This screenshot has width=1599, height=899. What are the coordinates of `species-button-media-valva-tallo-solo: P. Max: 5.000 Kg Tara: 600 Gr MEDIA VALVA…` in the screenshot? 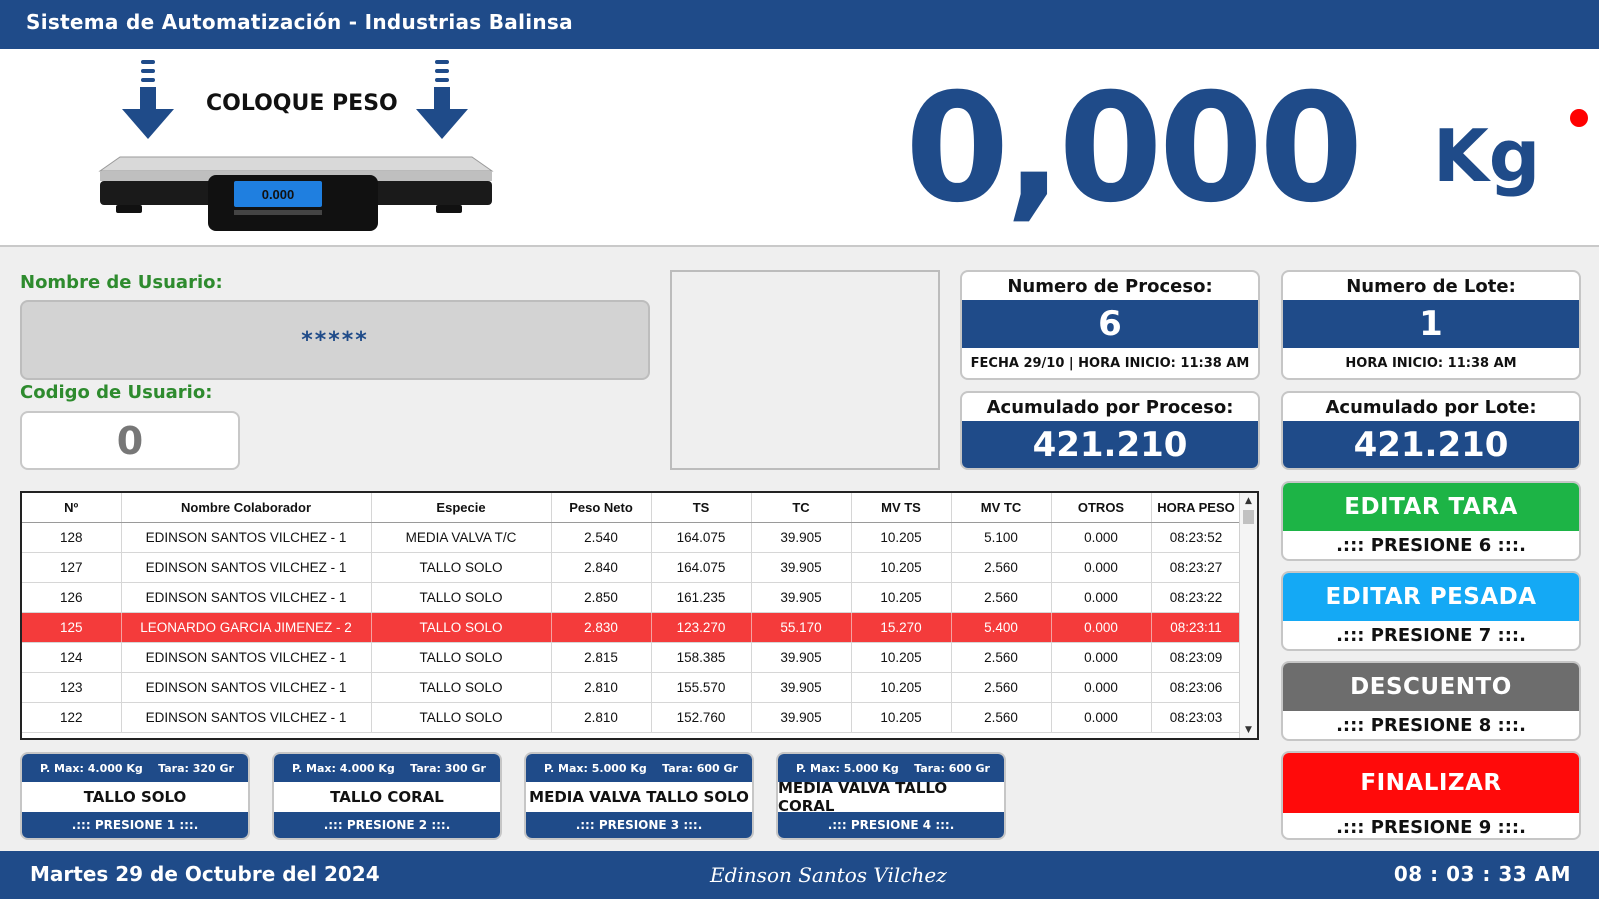 It's located at (639, 796).